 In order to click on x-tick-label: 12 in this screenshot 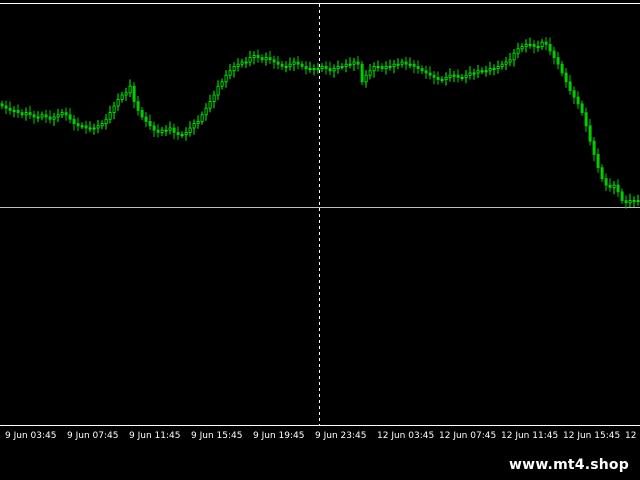, I will do `click(631, 436)`.